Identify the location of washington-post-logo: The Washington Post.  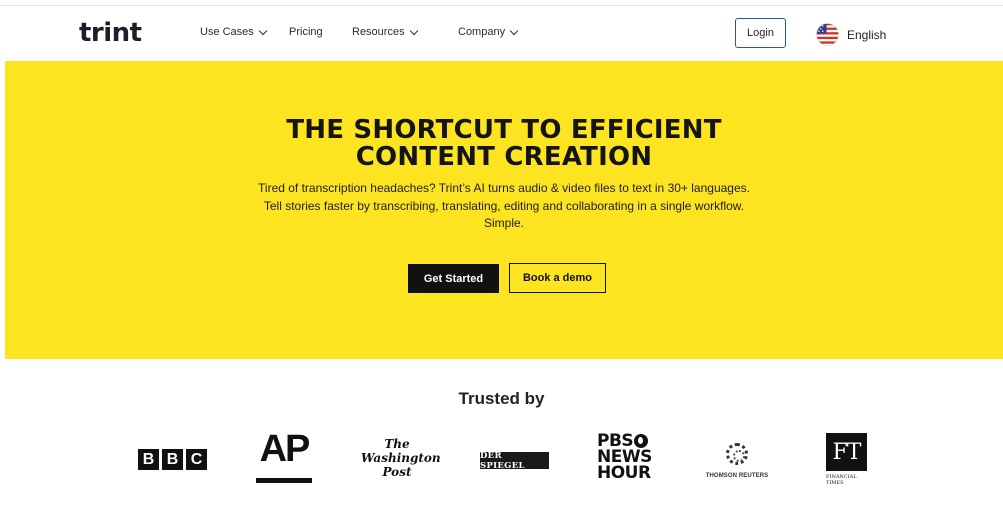
(401, 458).